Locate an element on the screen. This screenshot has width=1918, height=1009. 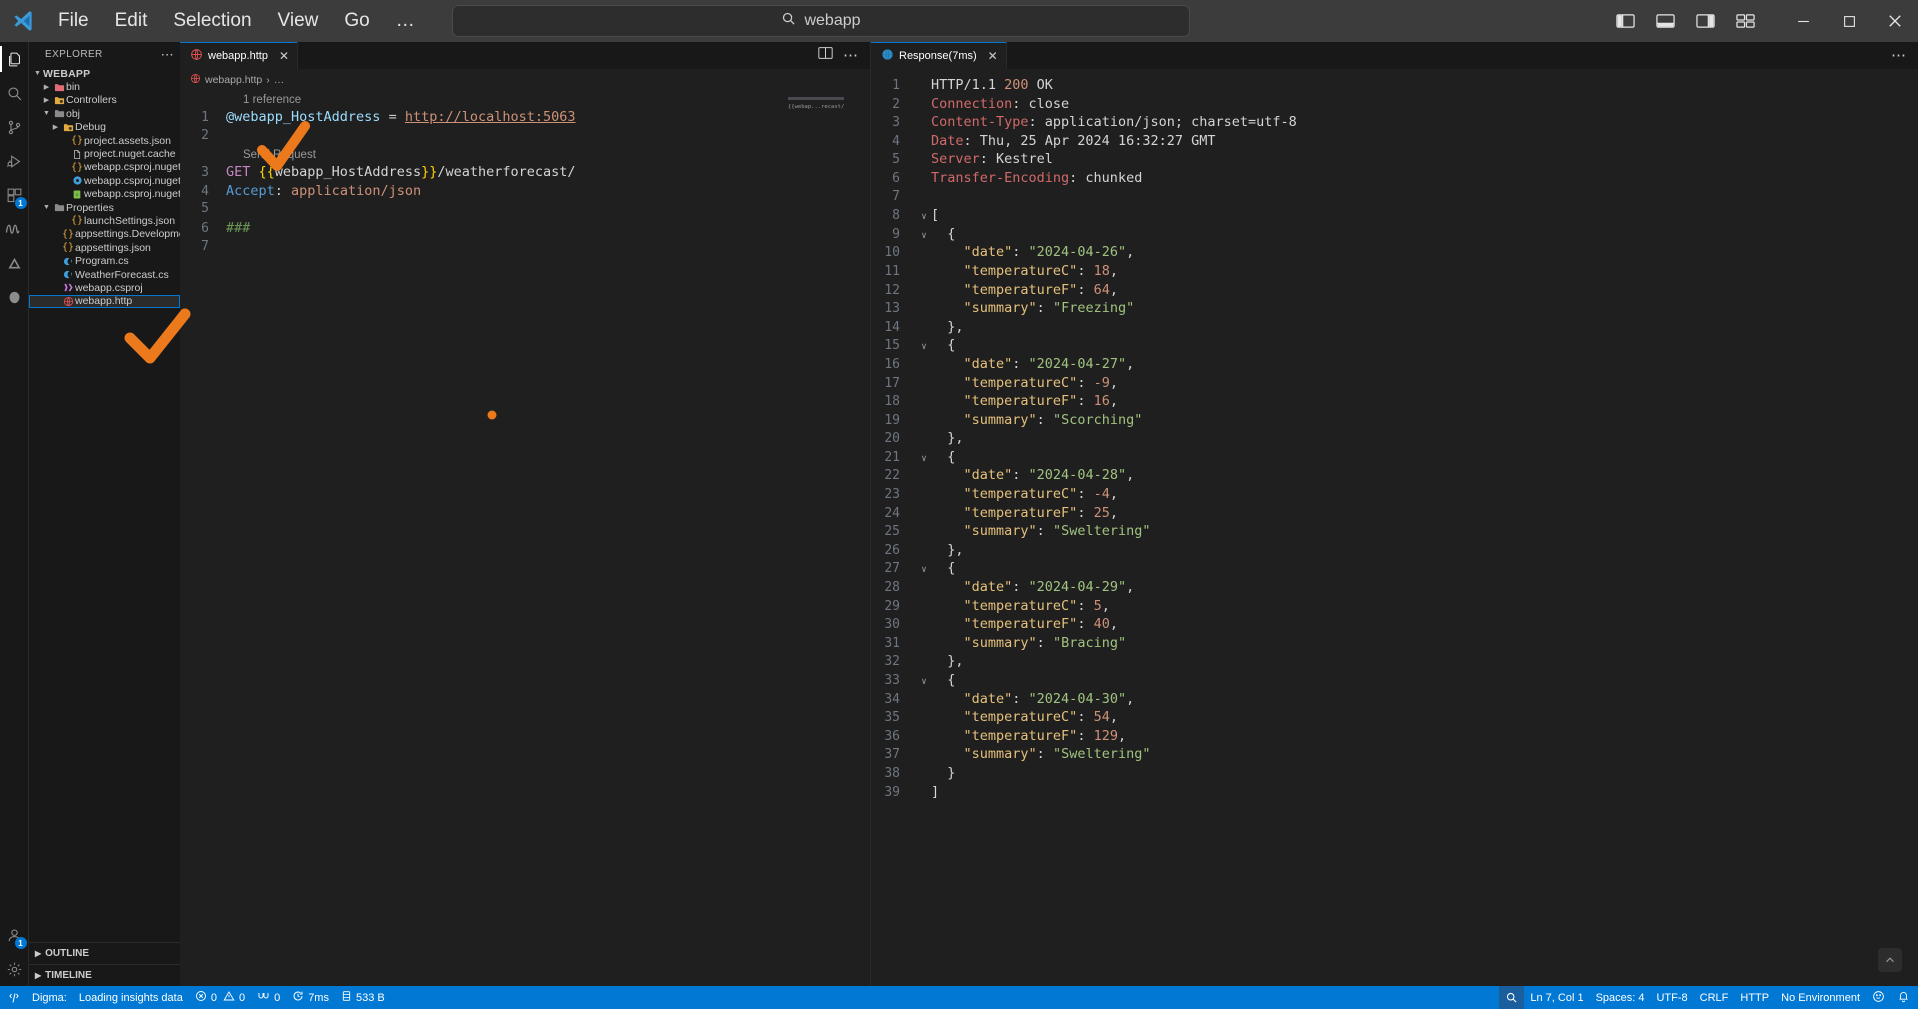
customize-layout-icon is located at coordinates (1745, 21).